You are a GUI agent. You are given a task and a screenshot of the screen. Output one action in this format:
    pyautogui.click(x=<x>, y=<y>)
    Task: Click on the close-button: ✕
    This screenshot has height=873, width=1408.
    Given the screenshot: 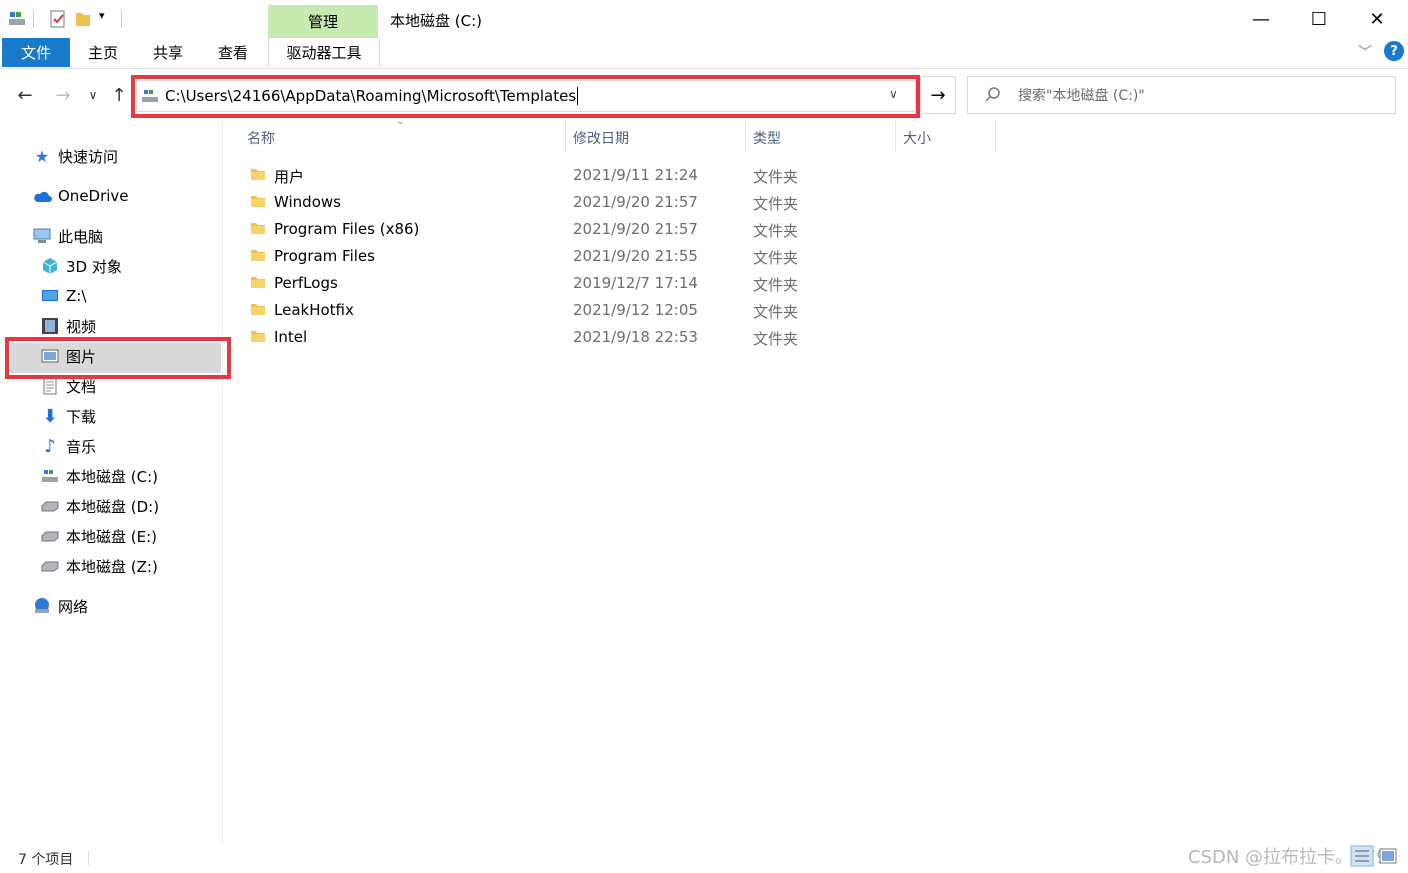 What is the action you would take?
    pyautogui.click(x=1377, y=19)
    